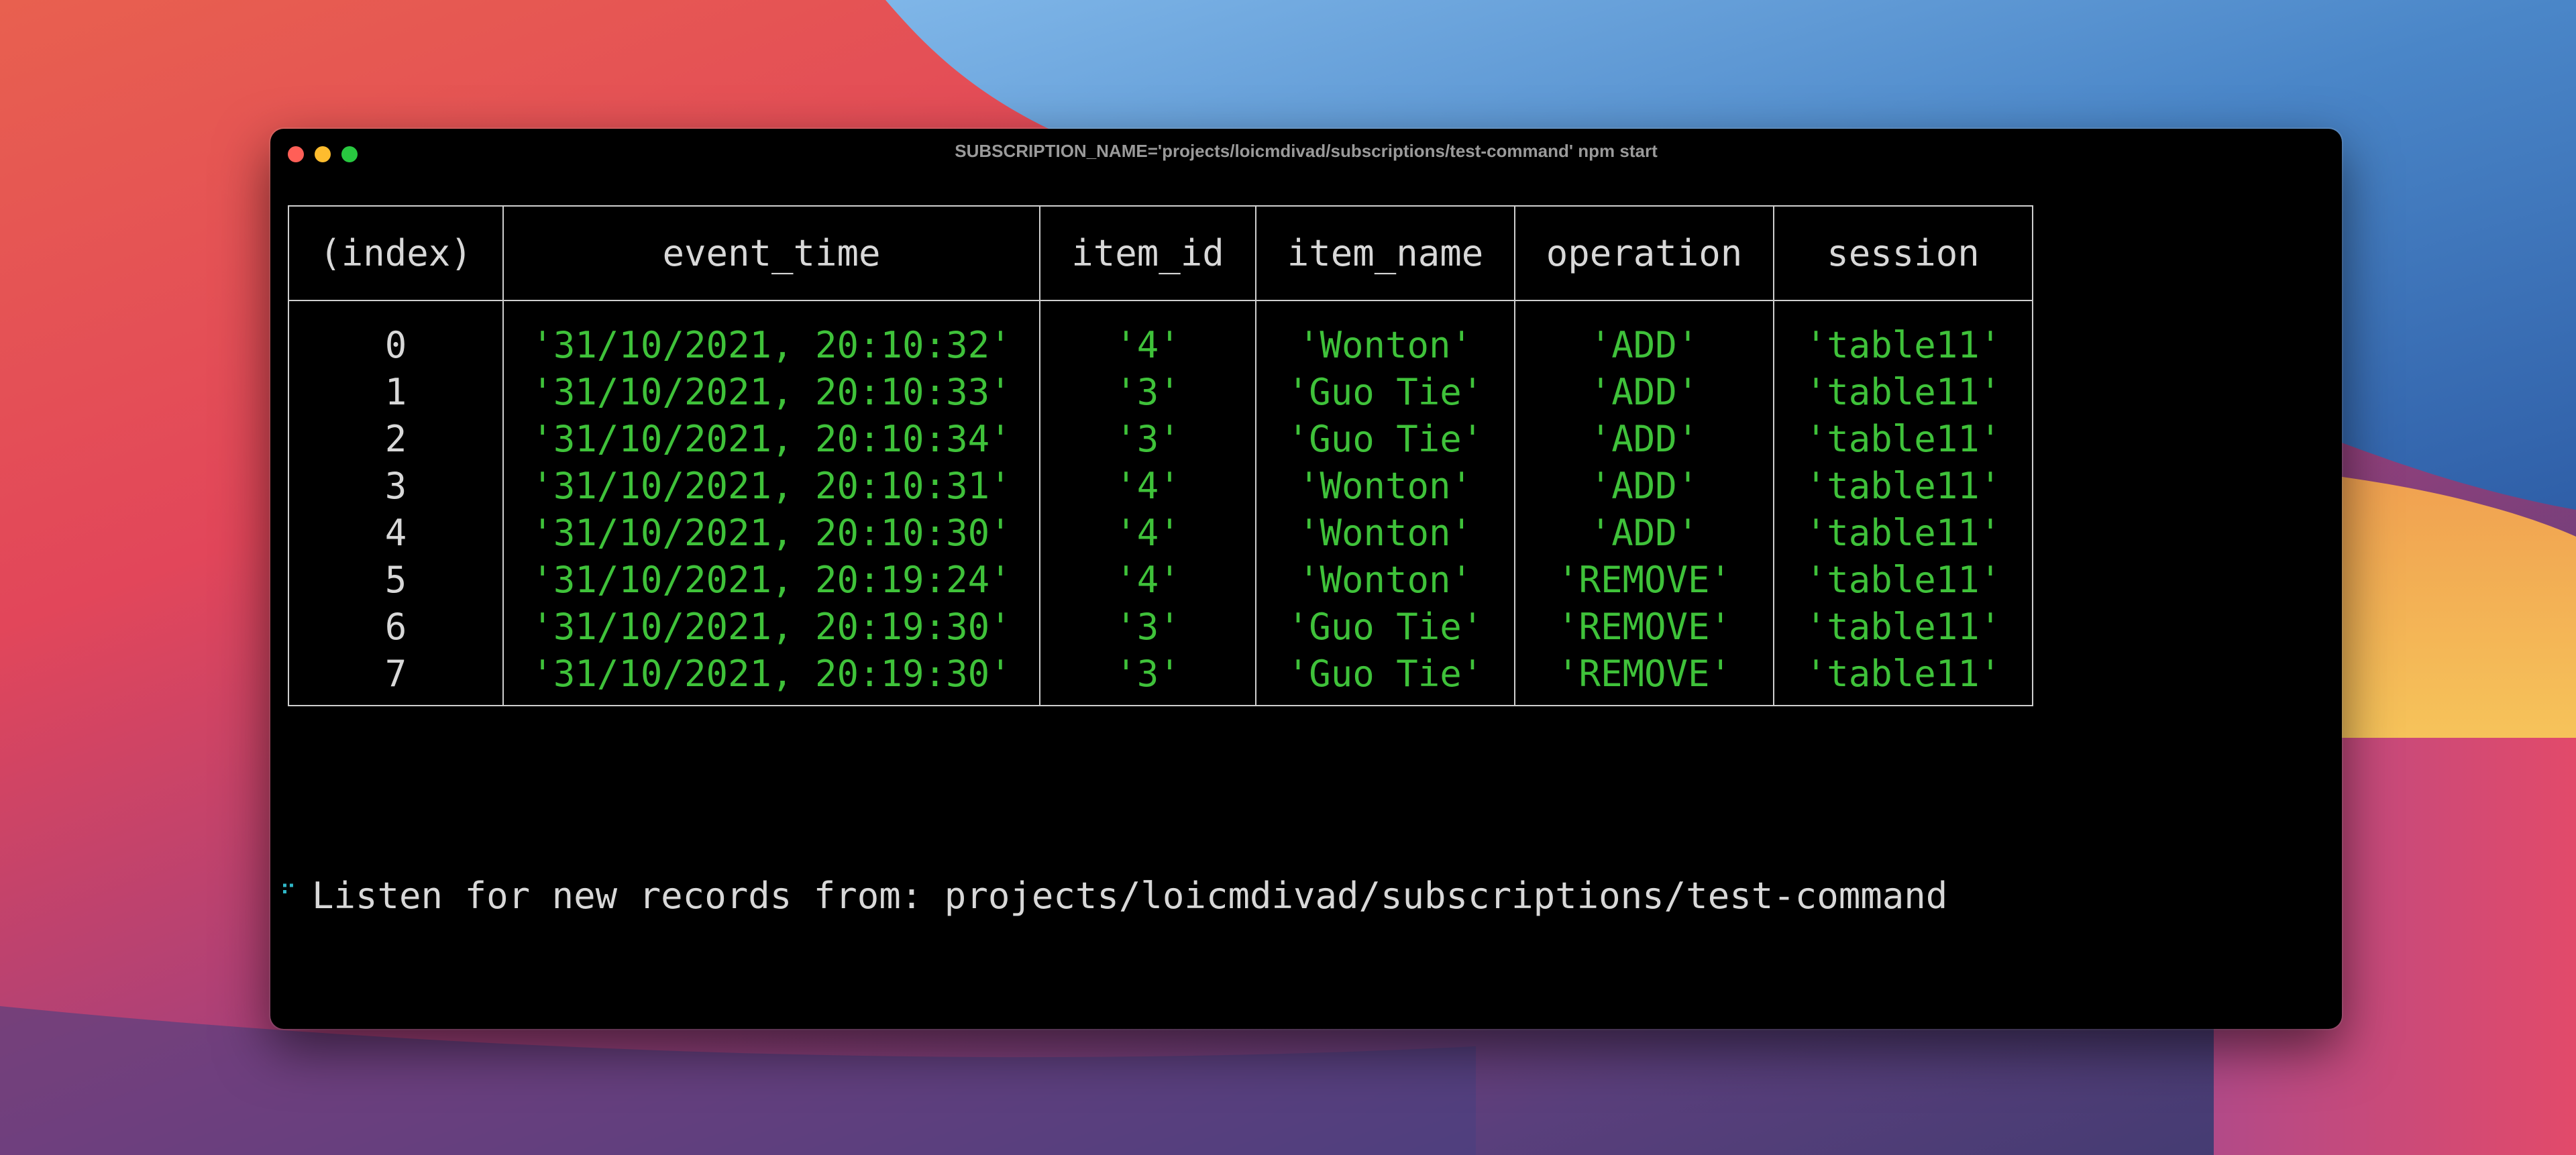 The height and width of the screenshot is (1155, 2576). I want to click on cell-event-time: '31/10/2021, 20:10:30', so click(771, 533).